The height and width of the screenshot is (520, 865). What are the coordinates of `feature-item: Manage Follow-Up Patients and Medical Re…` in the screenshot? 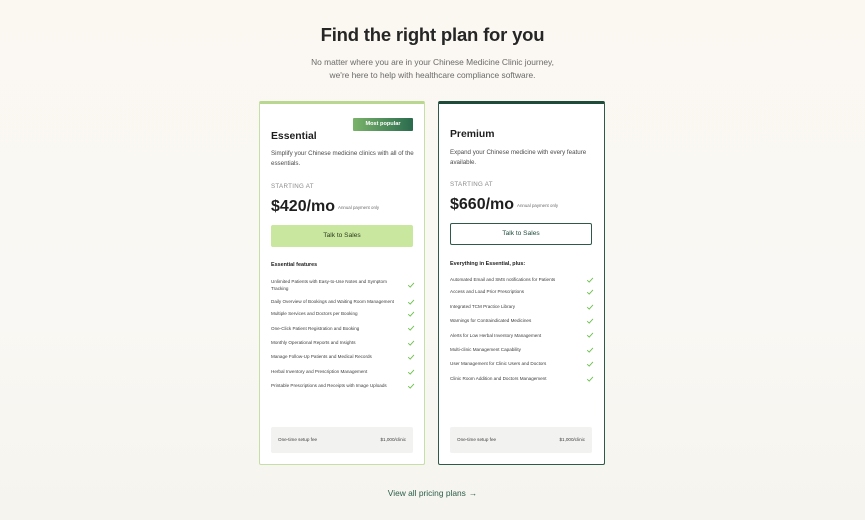 It's located at (343, 356).